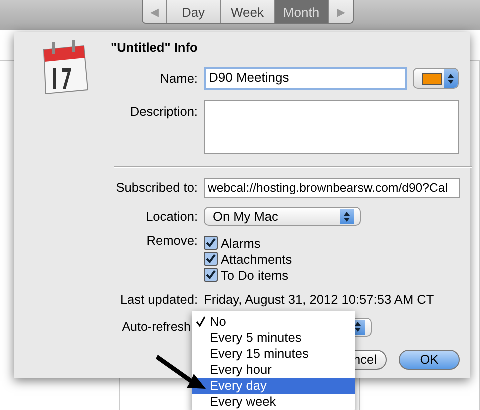  I want to click on view-tab: Month, so click(302, 11).